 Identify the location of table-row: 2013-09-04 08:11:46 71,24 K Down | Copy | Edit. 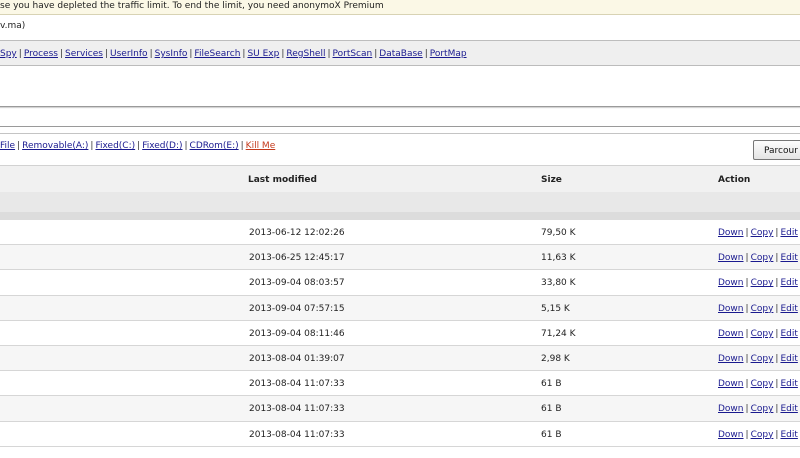
(400, 333).